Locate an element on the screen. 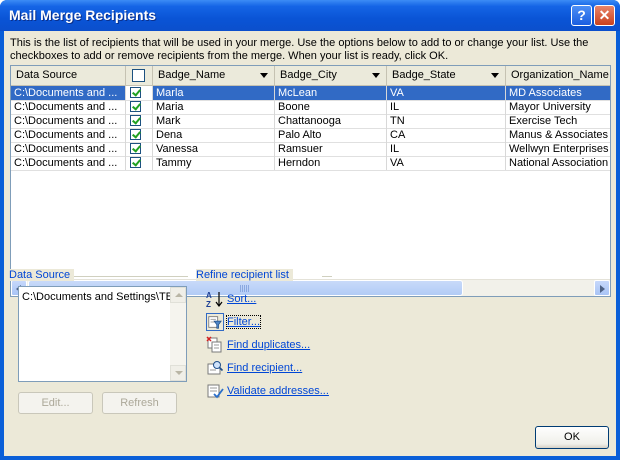 The width and height of the screenshot is (620, 460). column-header-checkbox is located at coordinates (139, 75).